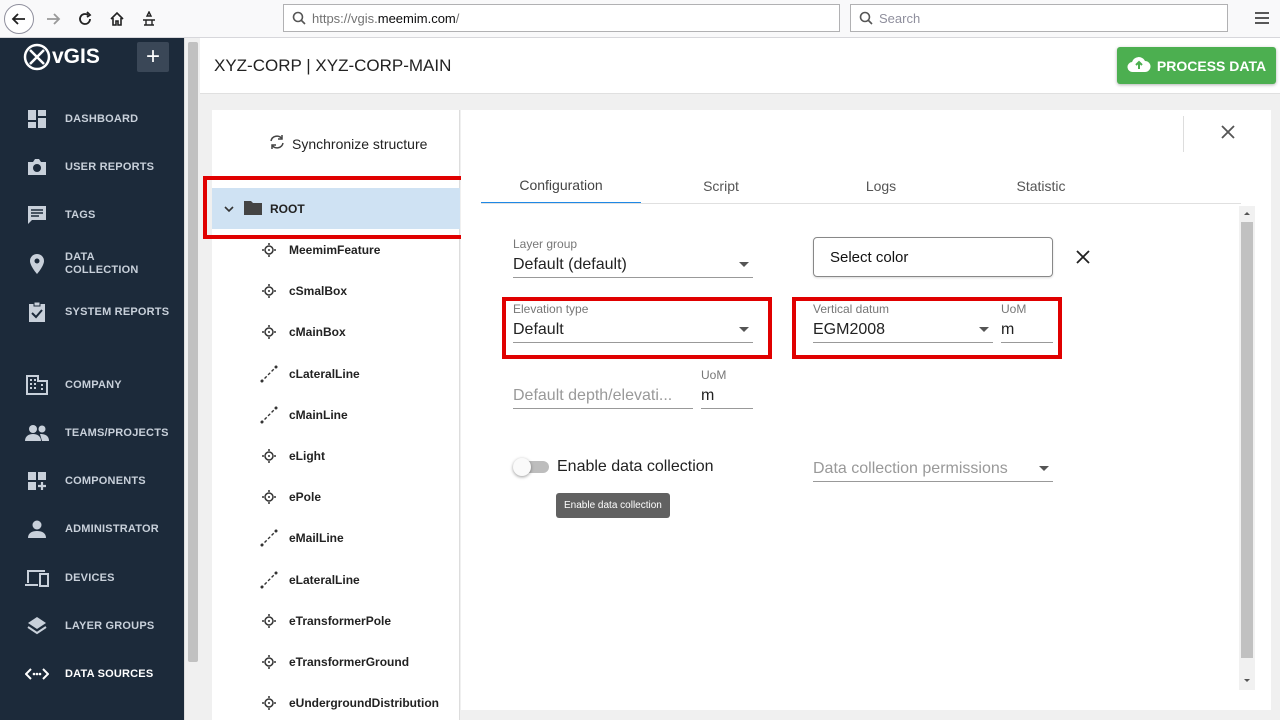  I want to click on sidebar-label: DATA, so click(80, 257).